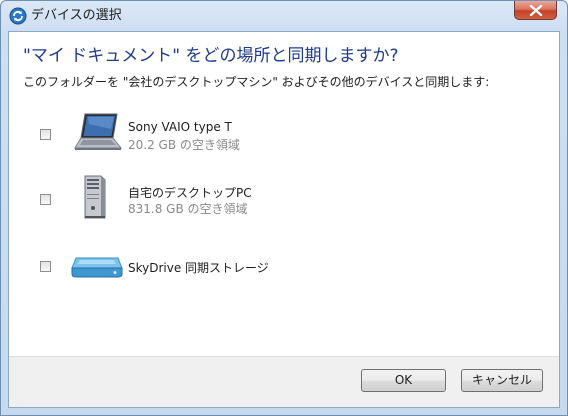  Describe the element at coordinates (284, 381) in the screenshot. I see `button-bar: OK キャンセル` at that location.